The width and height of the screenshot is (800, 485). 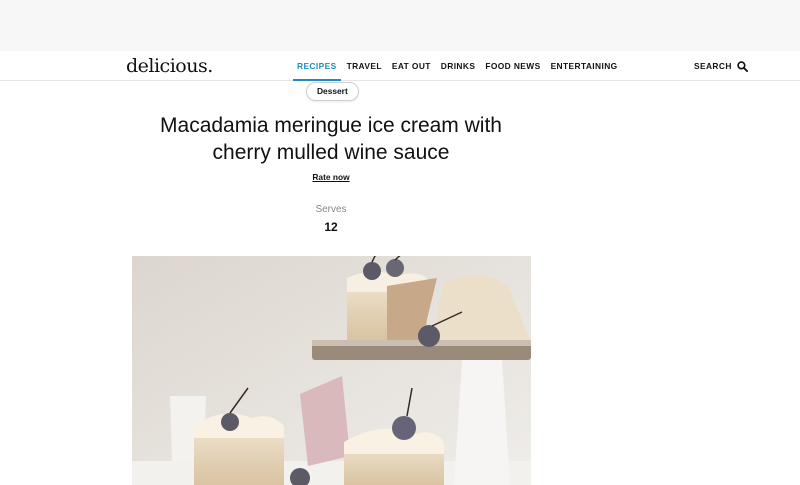 I want to click on search-icon, so click(x=742, y=66).